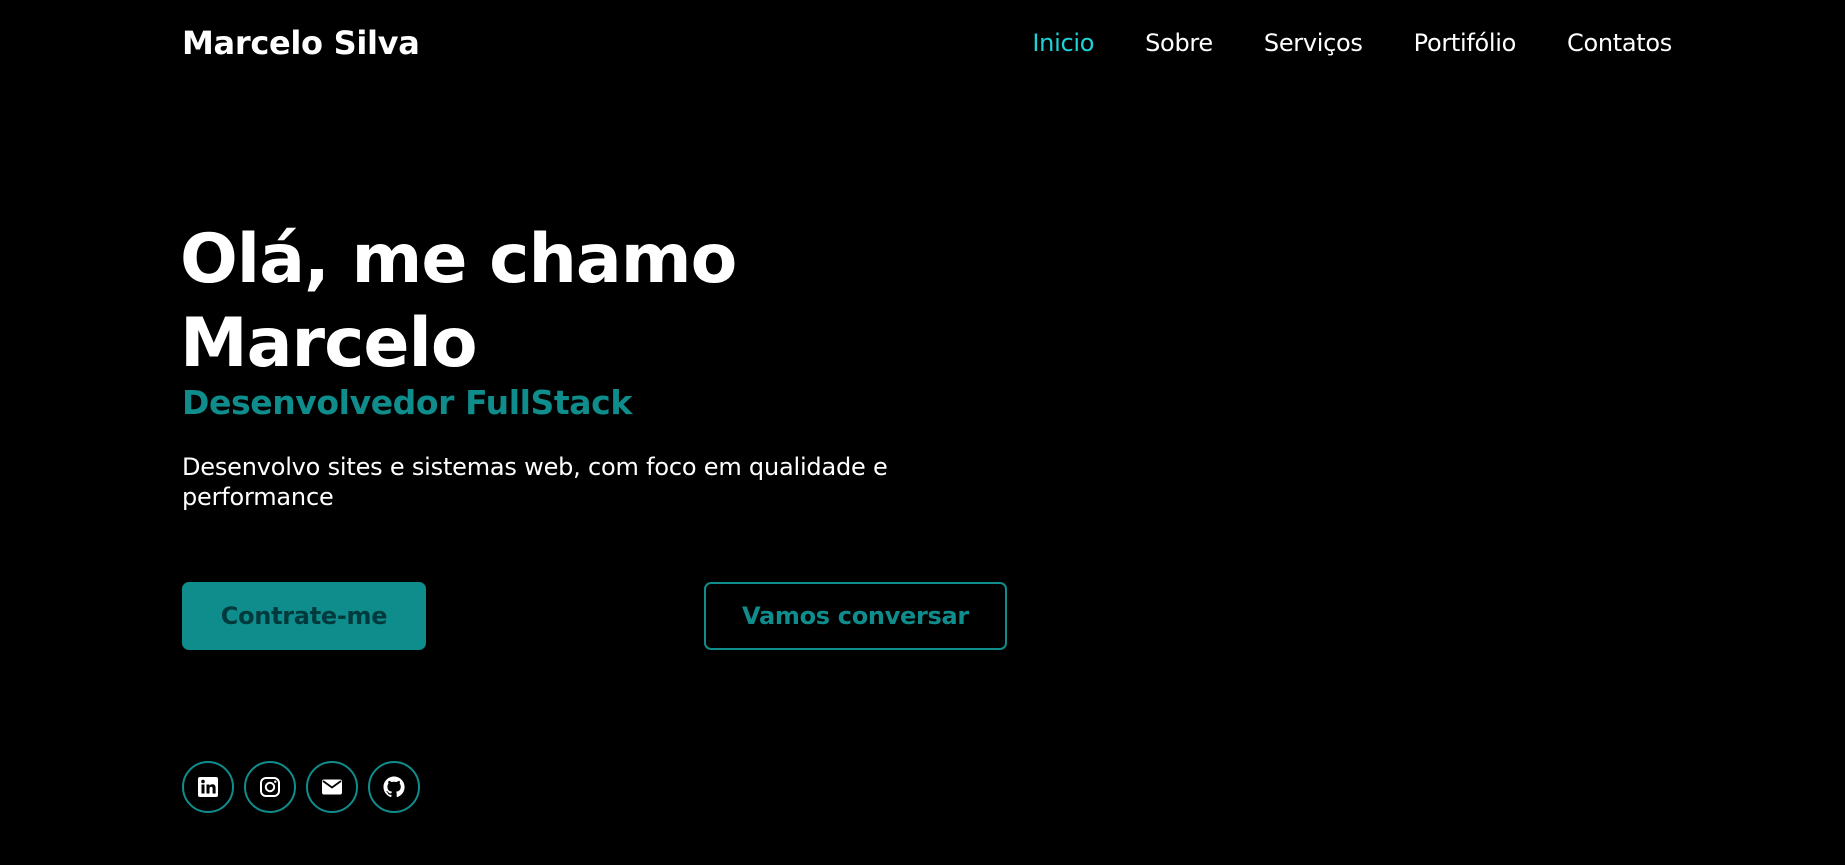 Image resolution: width=1845 pixels, height=865 pixels. I want to click on github-link, so click(394, 787).